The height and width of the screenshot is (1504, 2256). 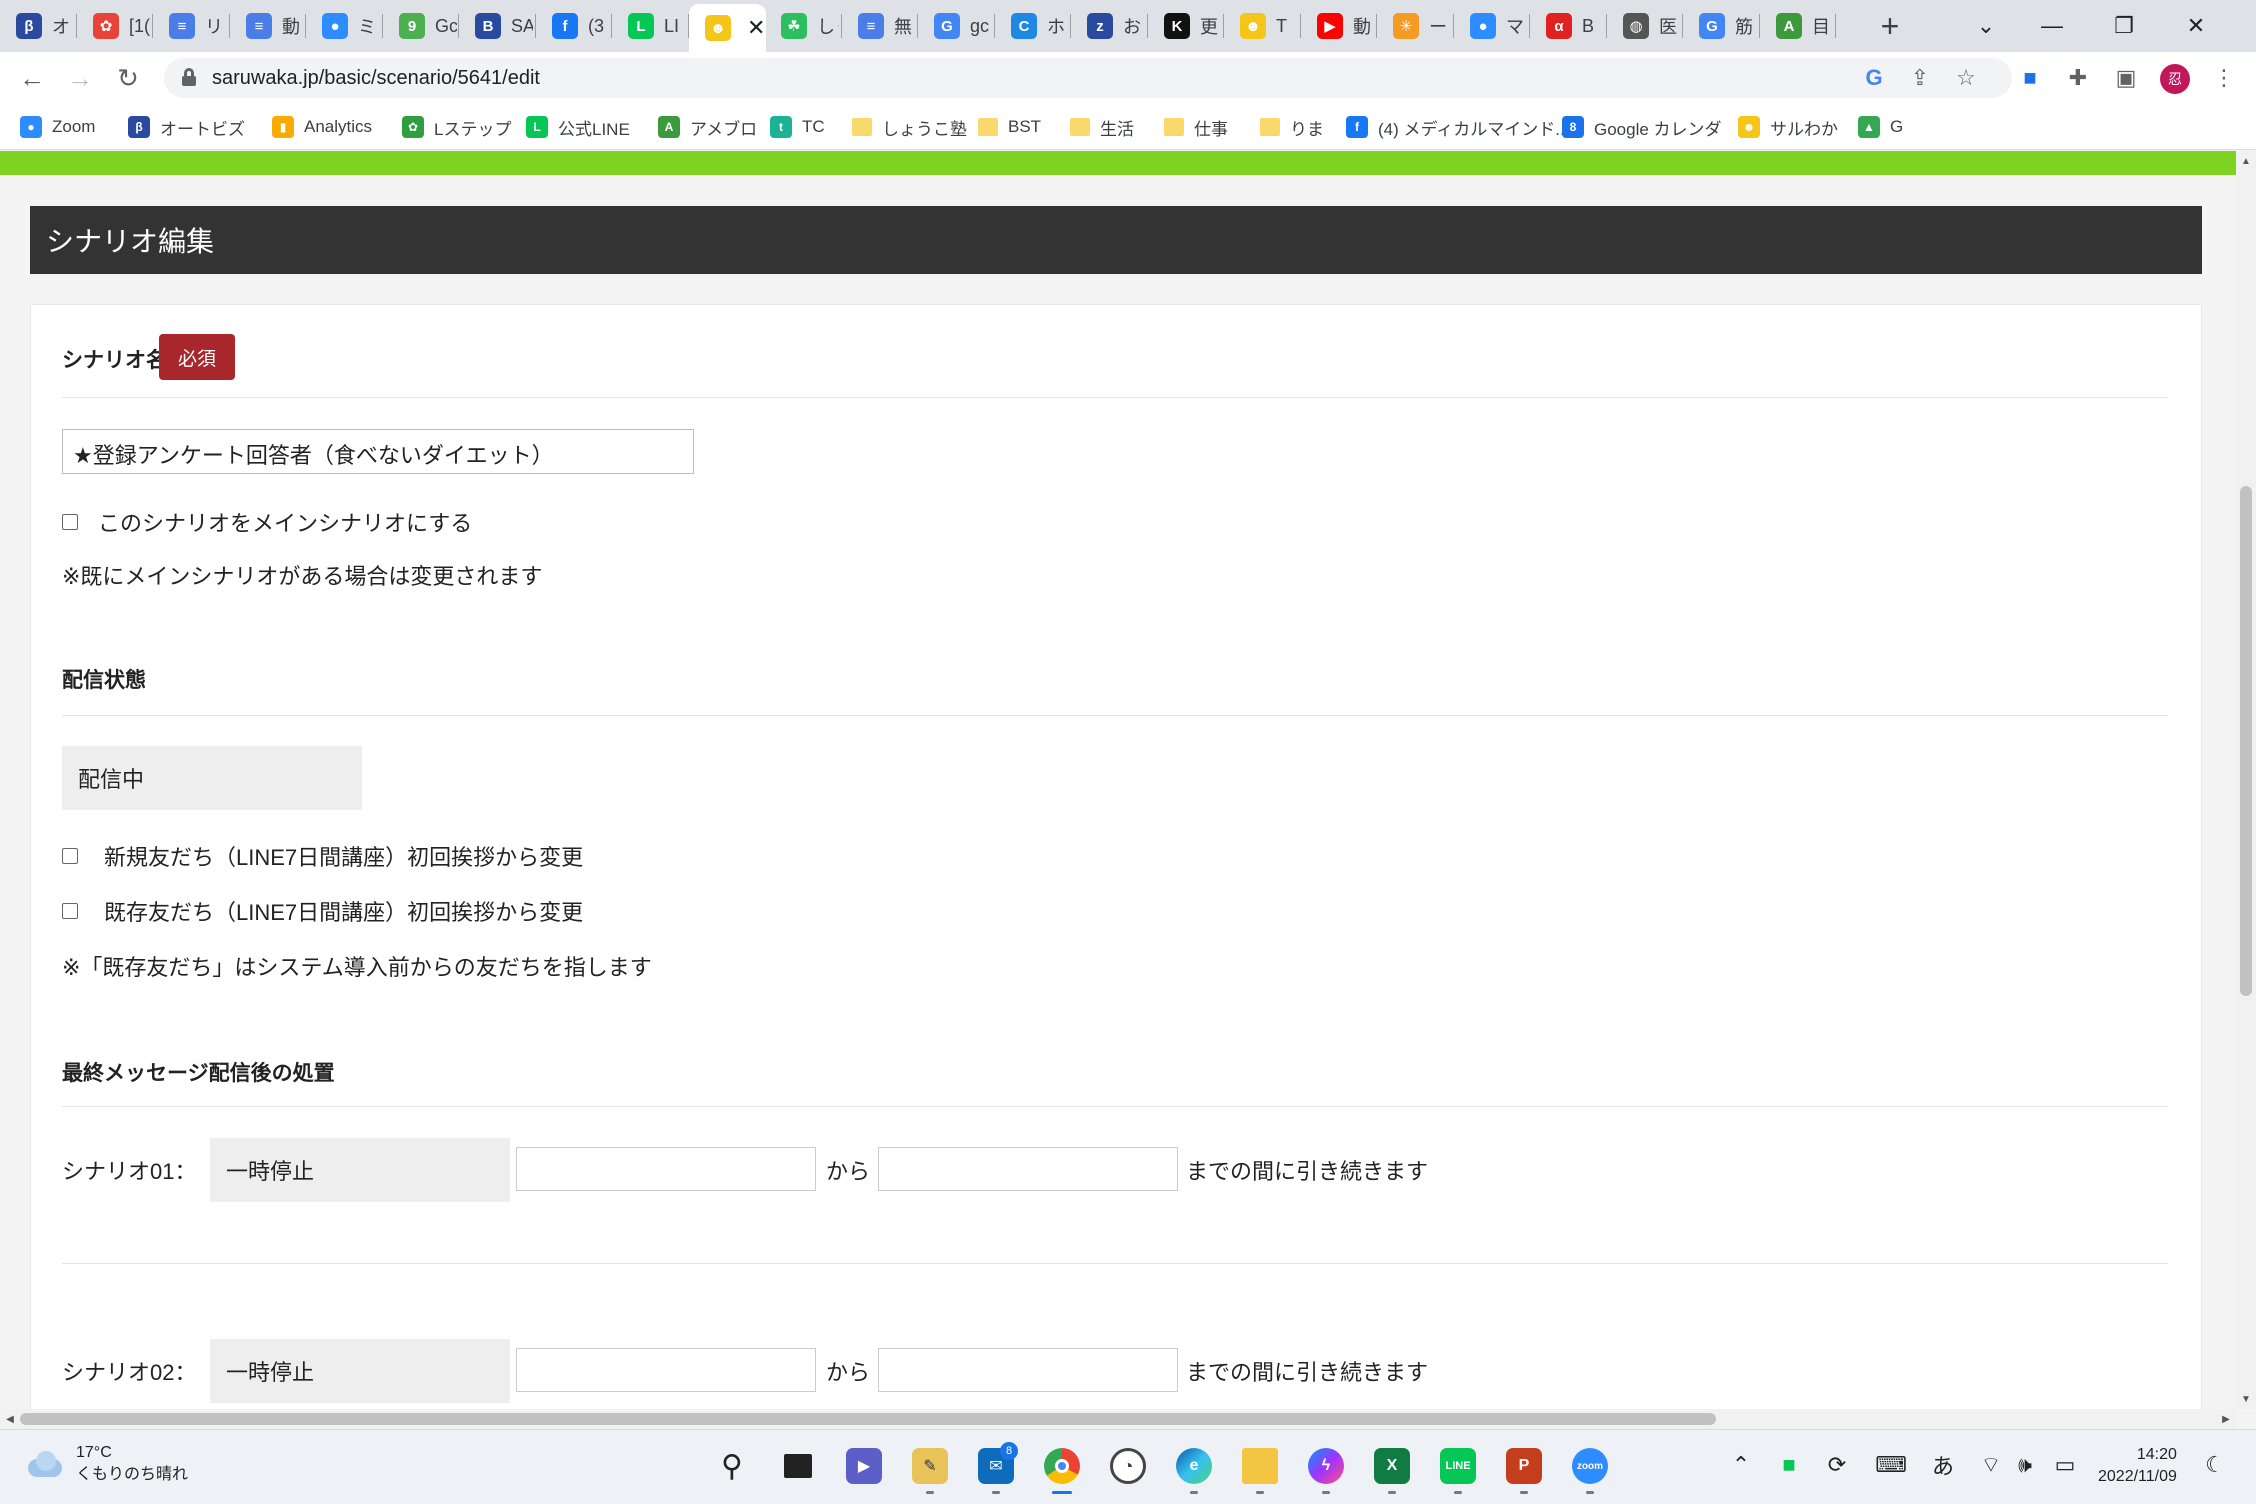 I want to click on scenario-name-input: ★登録アンケート回答者（食べないダイエット）, so click(x=378, y=451).